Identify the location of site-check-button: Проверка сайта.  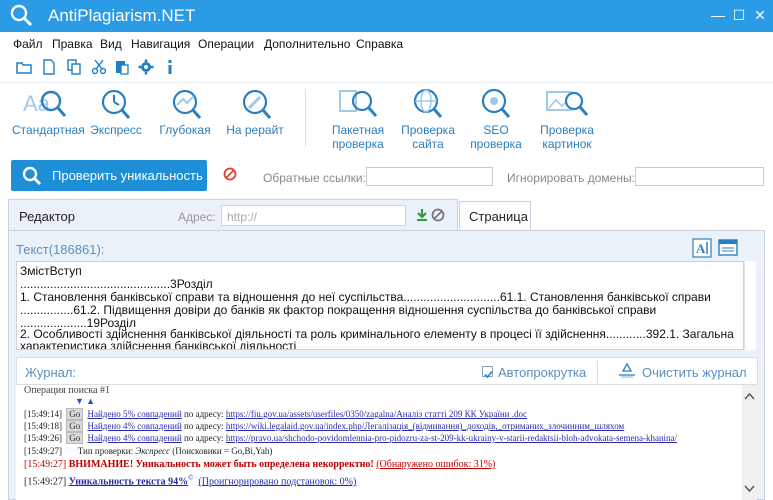
(428, 119).